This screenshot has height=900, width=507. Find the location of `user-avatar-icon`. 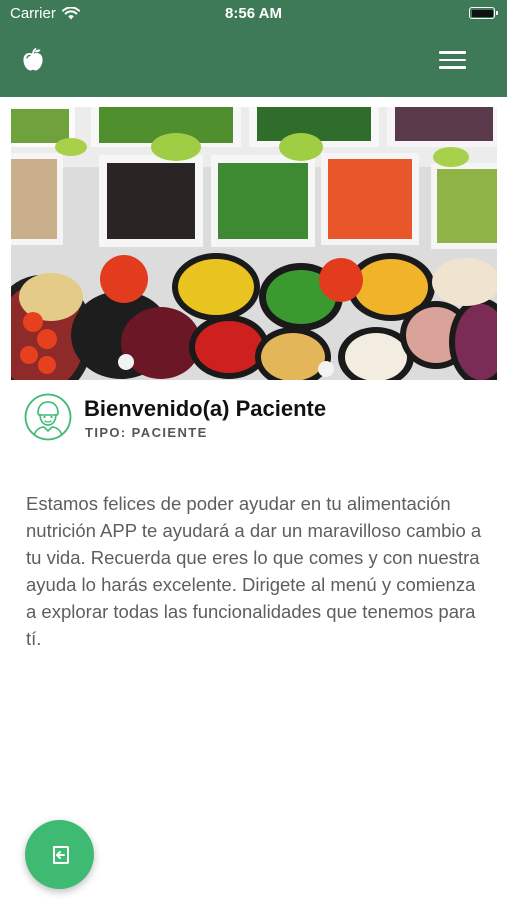

user-avatar-icon is located at coordinates (48, 417).